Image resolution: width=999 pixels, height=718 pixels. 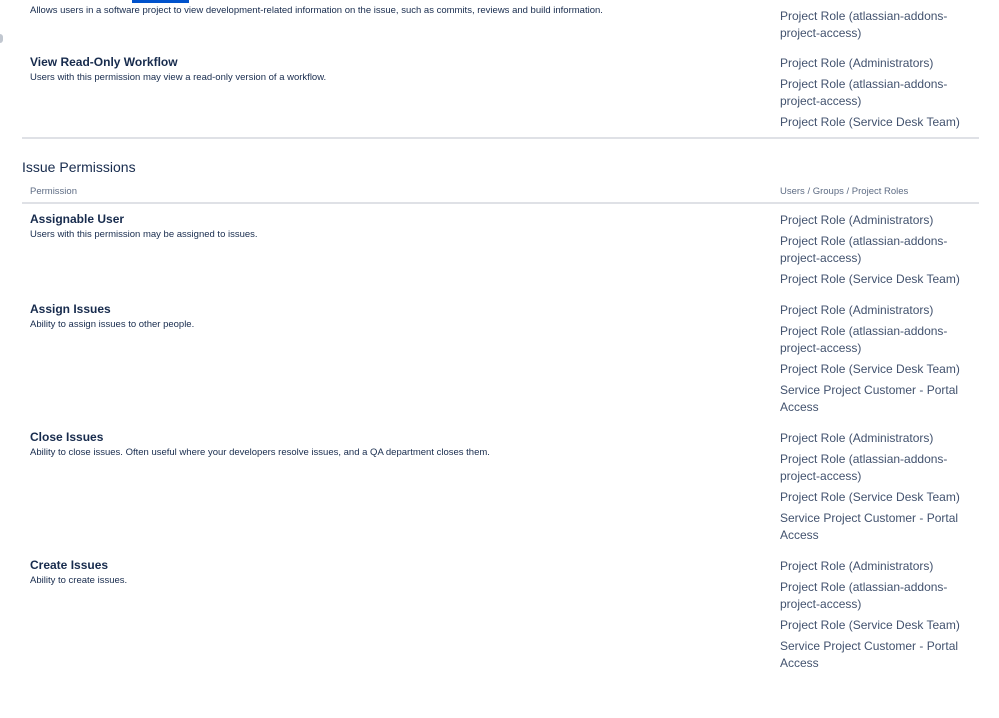 I want to click on permission-name: Assignable User, so click(x=77, y=219).